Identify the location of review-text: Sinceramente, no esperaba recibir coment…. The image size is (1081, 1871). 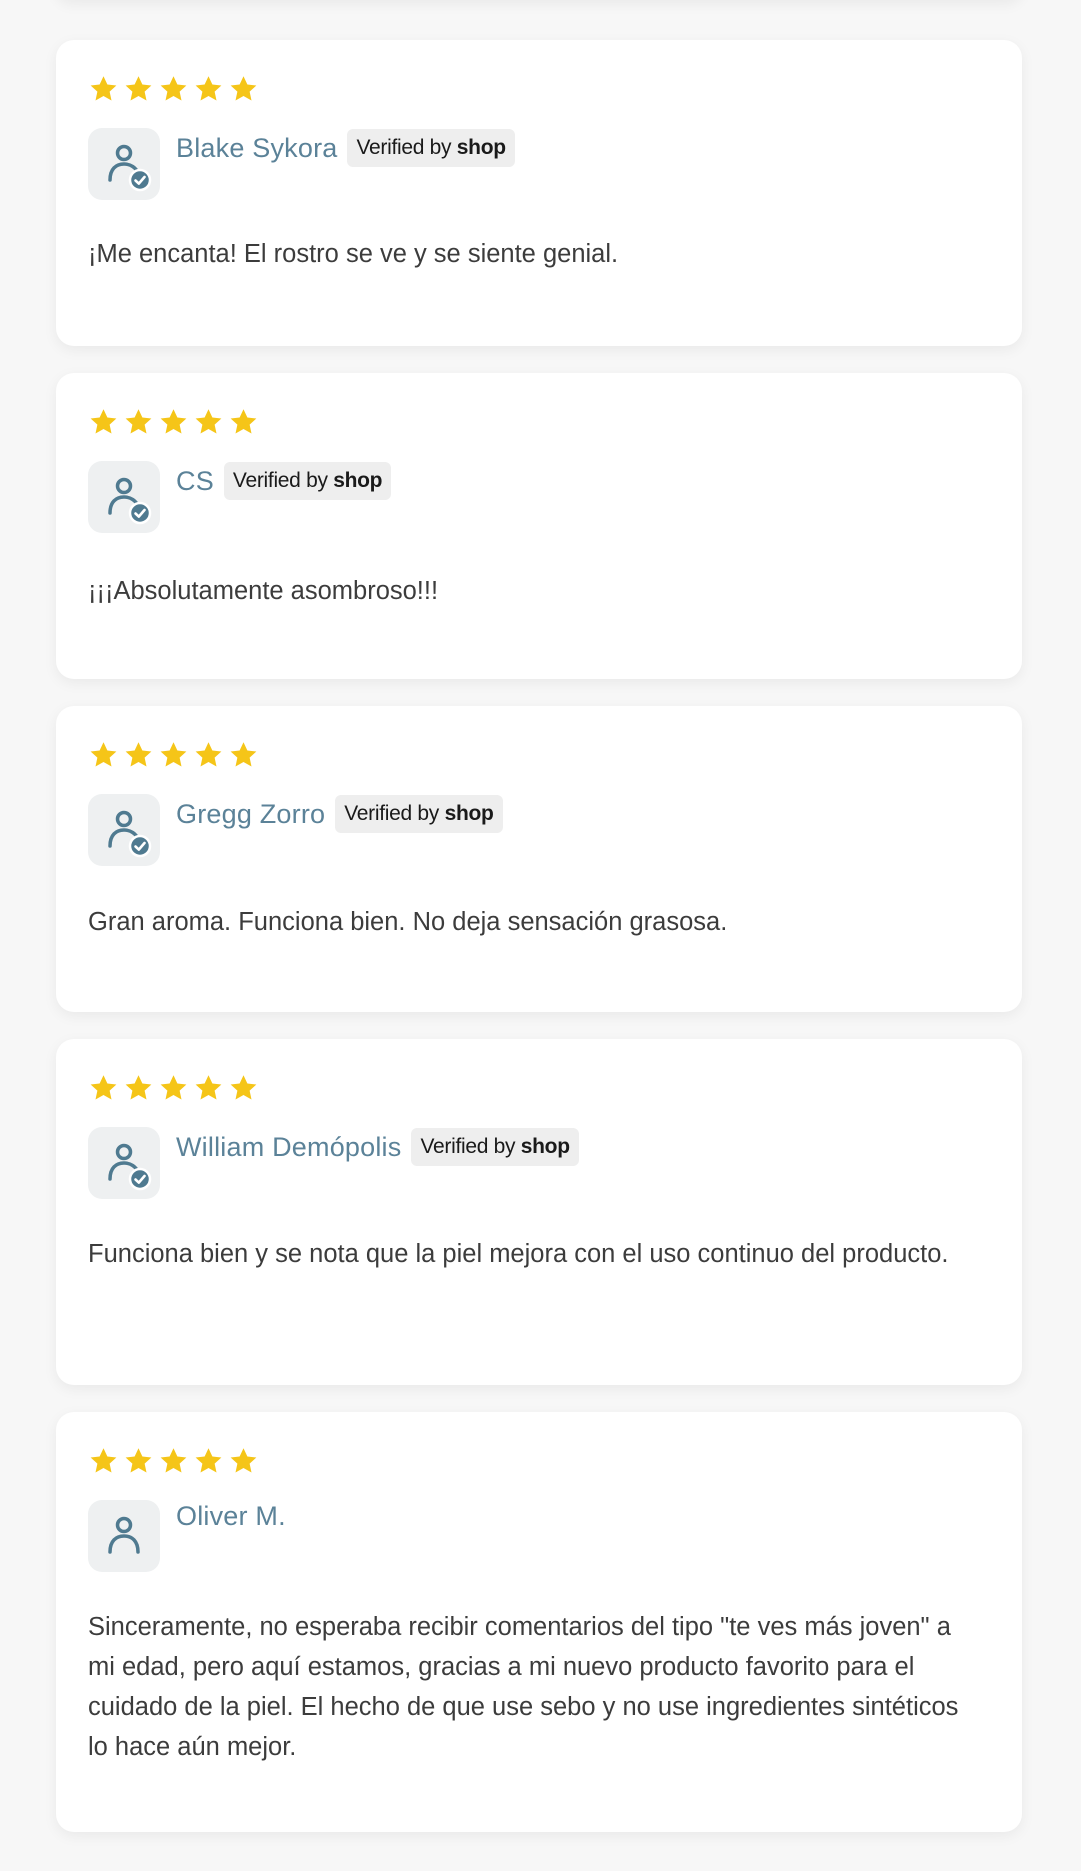
(523, 1687).